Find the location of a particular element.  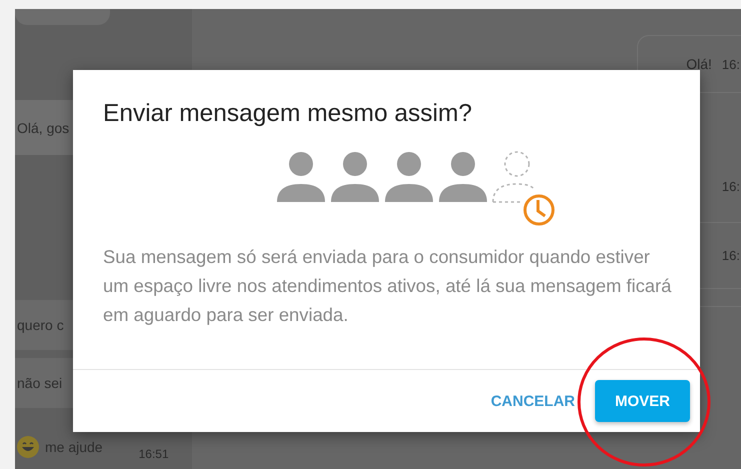

message-text: não sei is located at coordinates (39, 383).